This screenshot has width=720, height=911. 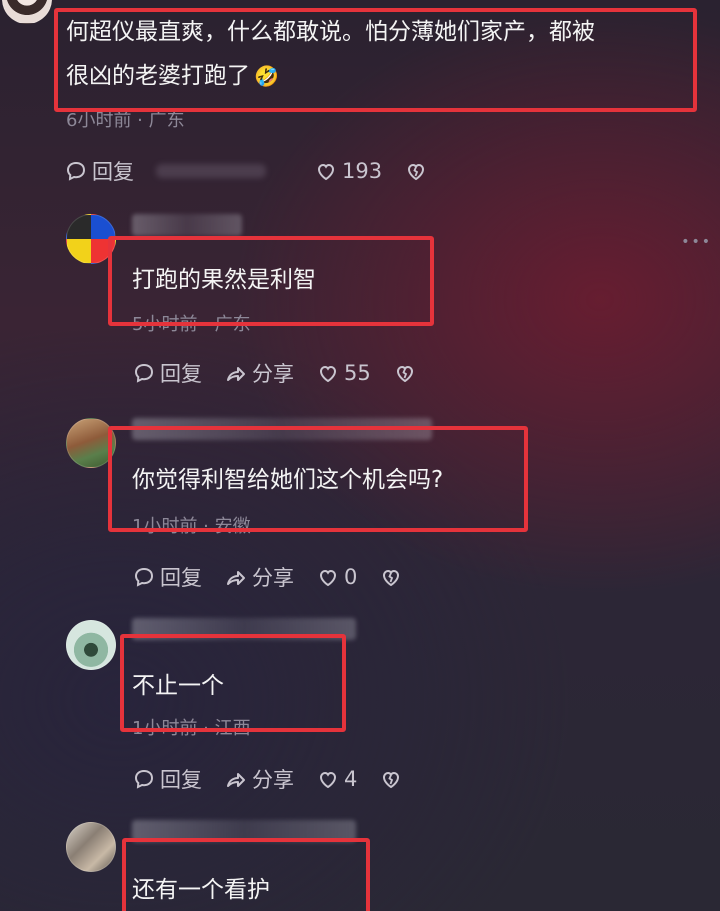 I want to click on reply-2-avatar, so click(x=91, y=443).